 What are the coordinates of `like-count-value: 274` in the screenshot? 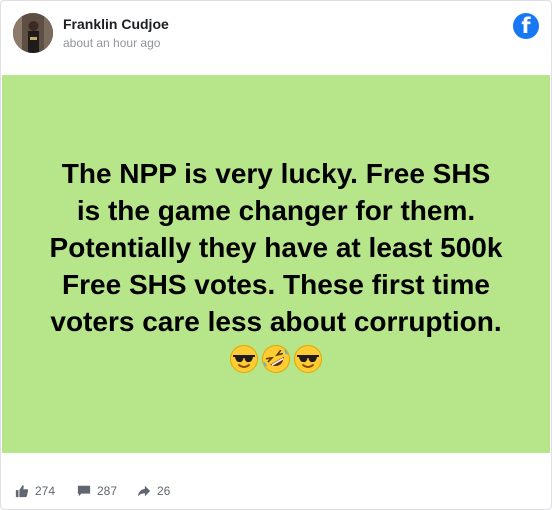 It's located at (45, 491).